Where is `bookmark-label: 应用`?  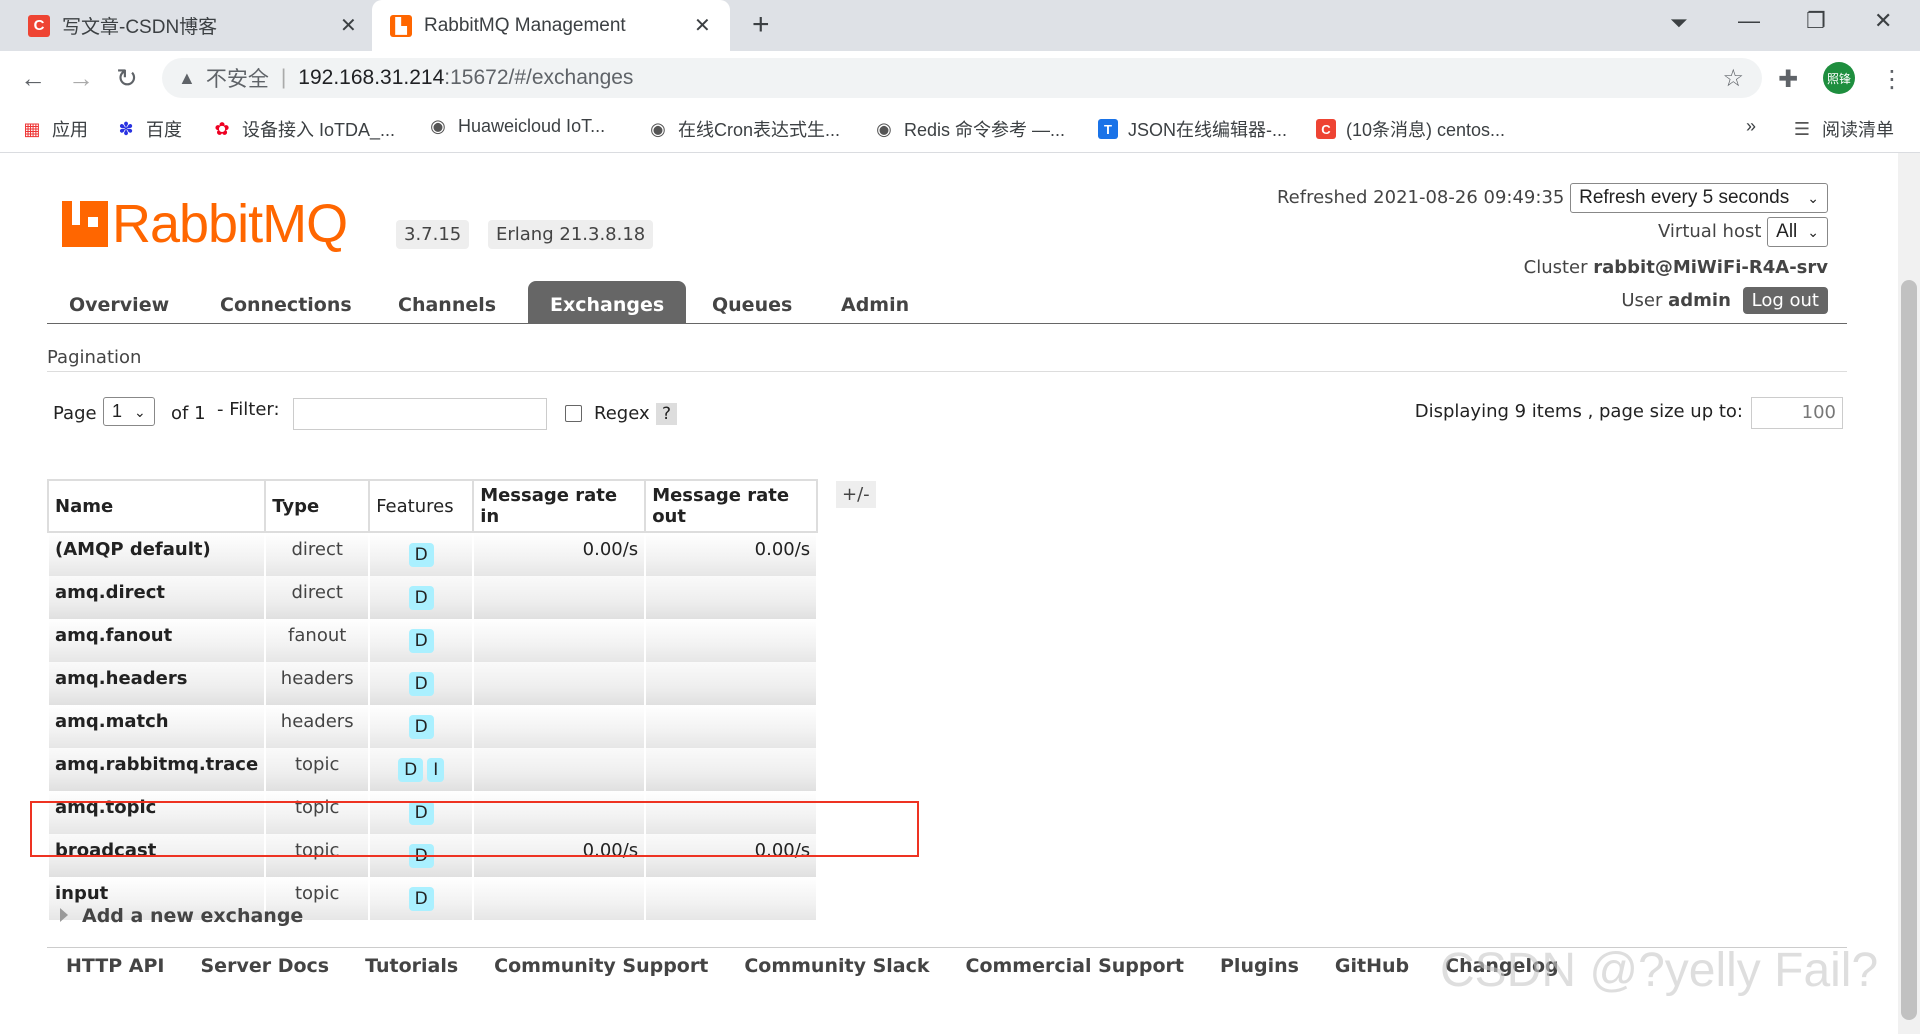 bookmark-label: 应用 is located at coordinates (70, 130).